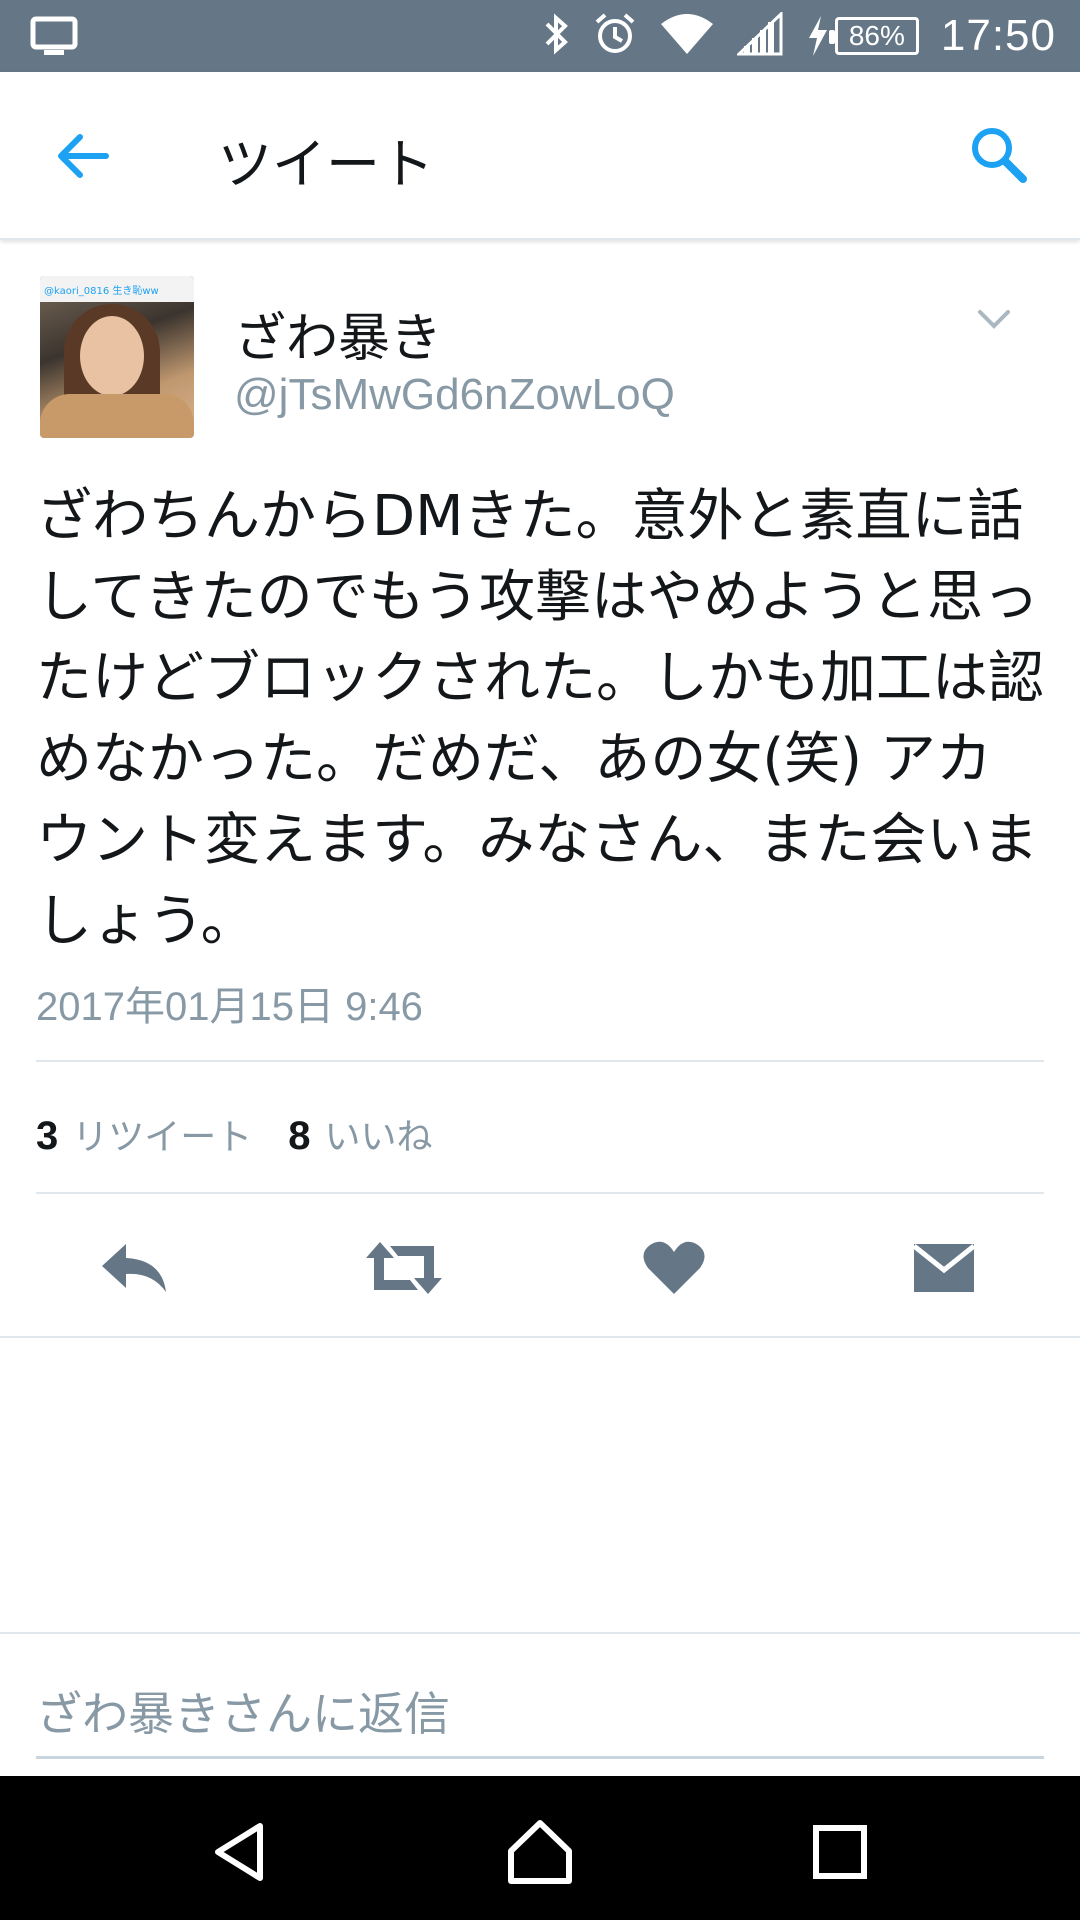  What do you see at coordinates (162, 1134) in the screenshot?
I see `retweet-count-label: リツイート` at bounding box center [162, 1134].